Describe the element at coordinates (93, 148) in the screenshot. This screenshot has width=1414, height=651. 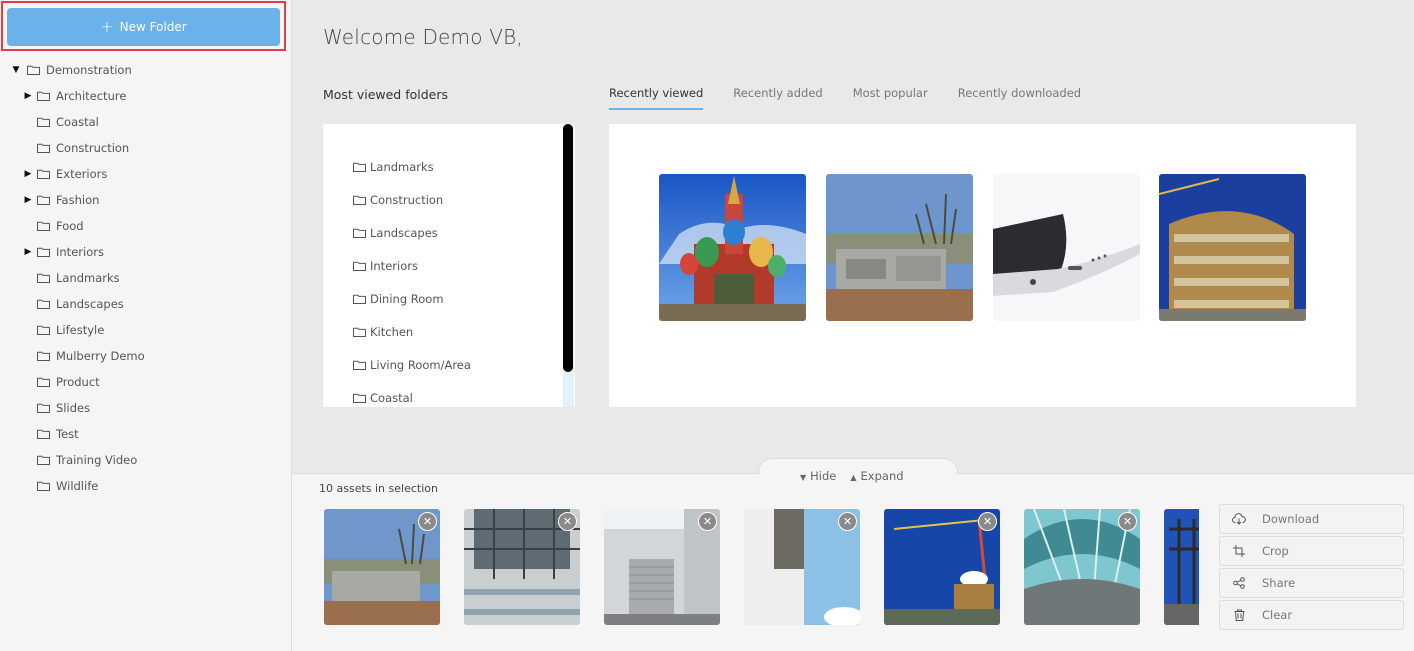
I see `tree-item-label: Construction` at that location.